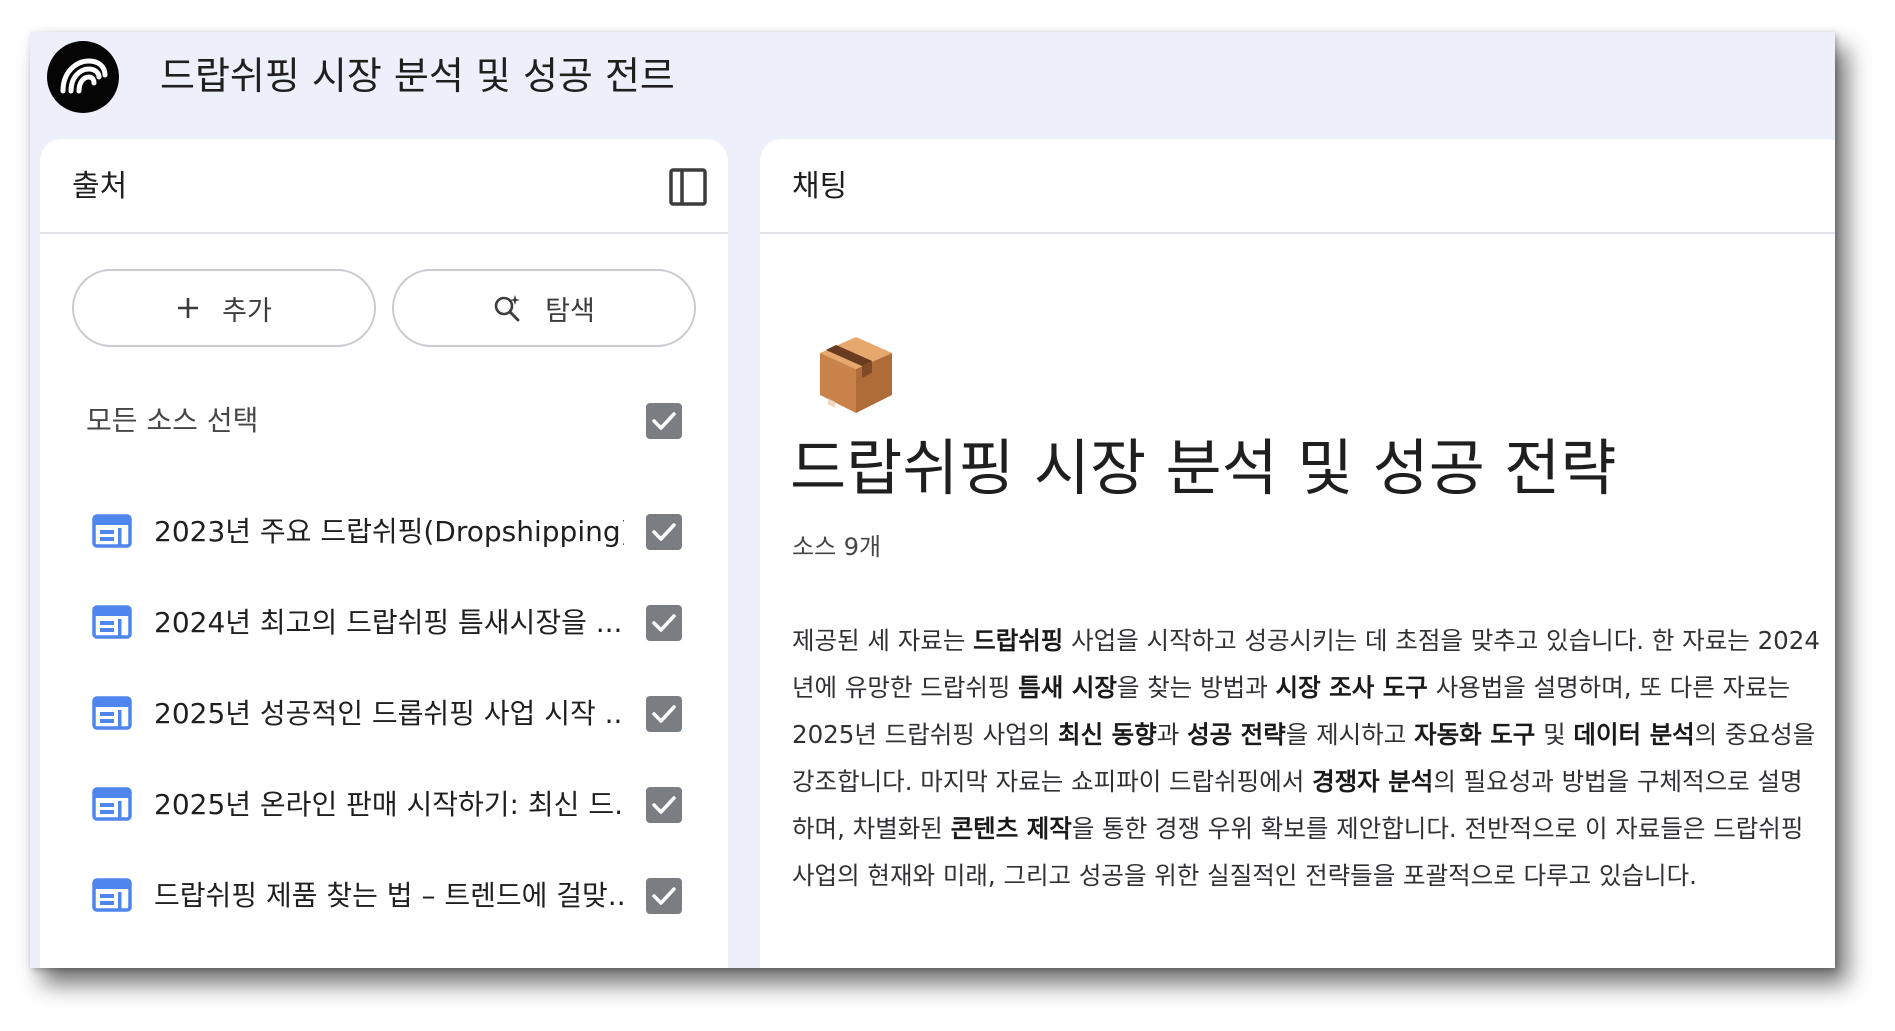 This screenshot has height=1031, width=1895. I want to click on sources-panel-header: 출처, so click(384, 186).